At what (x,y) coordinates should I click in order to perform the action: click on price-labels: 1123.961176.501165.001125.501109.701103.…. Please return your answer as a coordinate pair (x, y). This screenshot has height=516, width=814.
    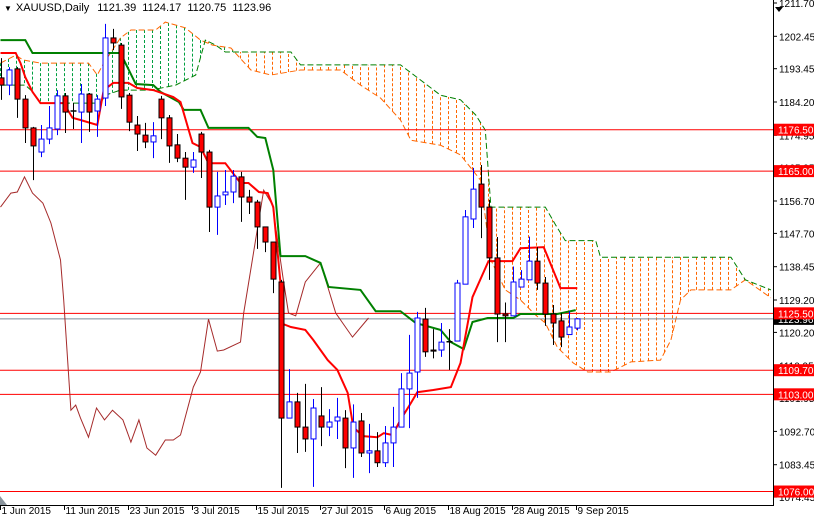
    Looking at the image, I should click on (794, 311).